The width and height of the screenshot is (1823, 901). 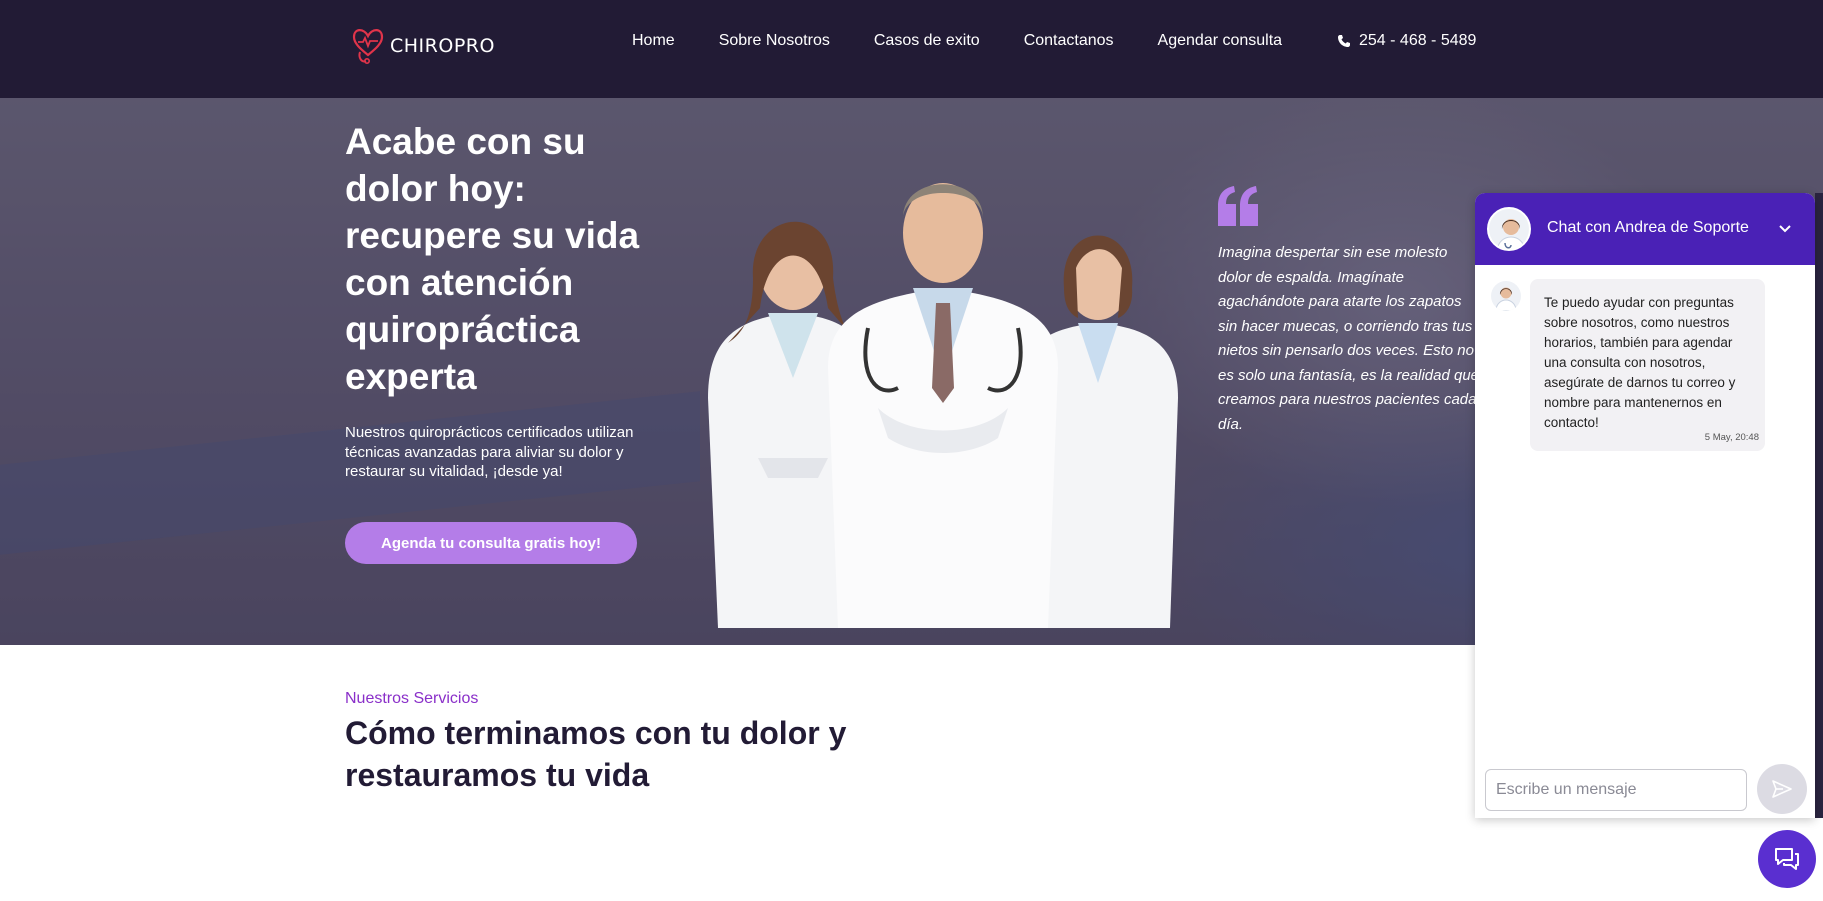 I want to click on heart-stethoscope-icon, so click(x=368, y=46).